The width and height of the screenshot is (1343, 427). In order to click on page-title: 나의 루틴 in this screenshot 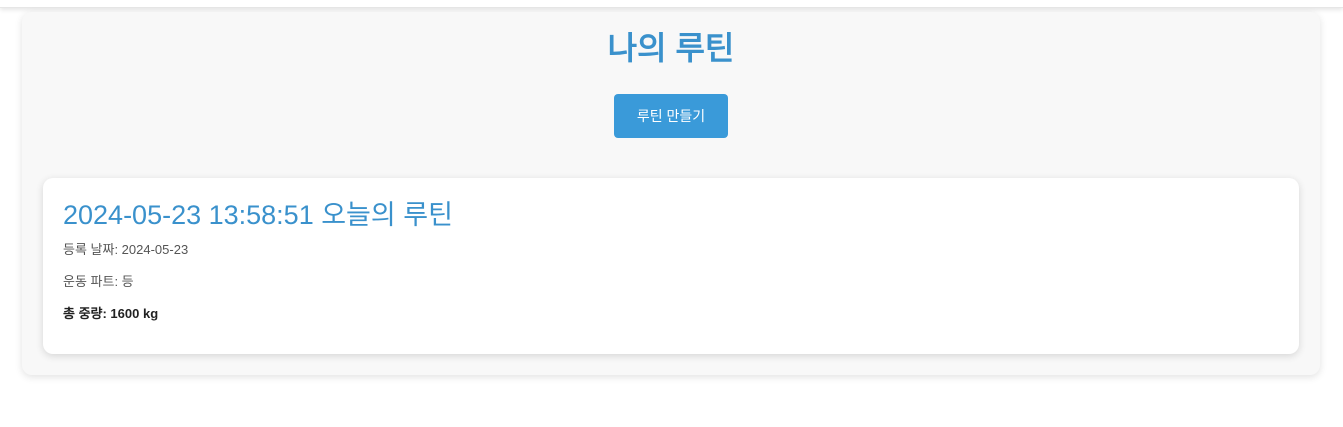, I will do `click(671, 48)`.